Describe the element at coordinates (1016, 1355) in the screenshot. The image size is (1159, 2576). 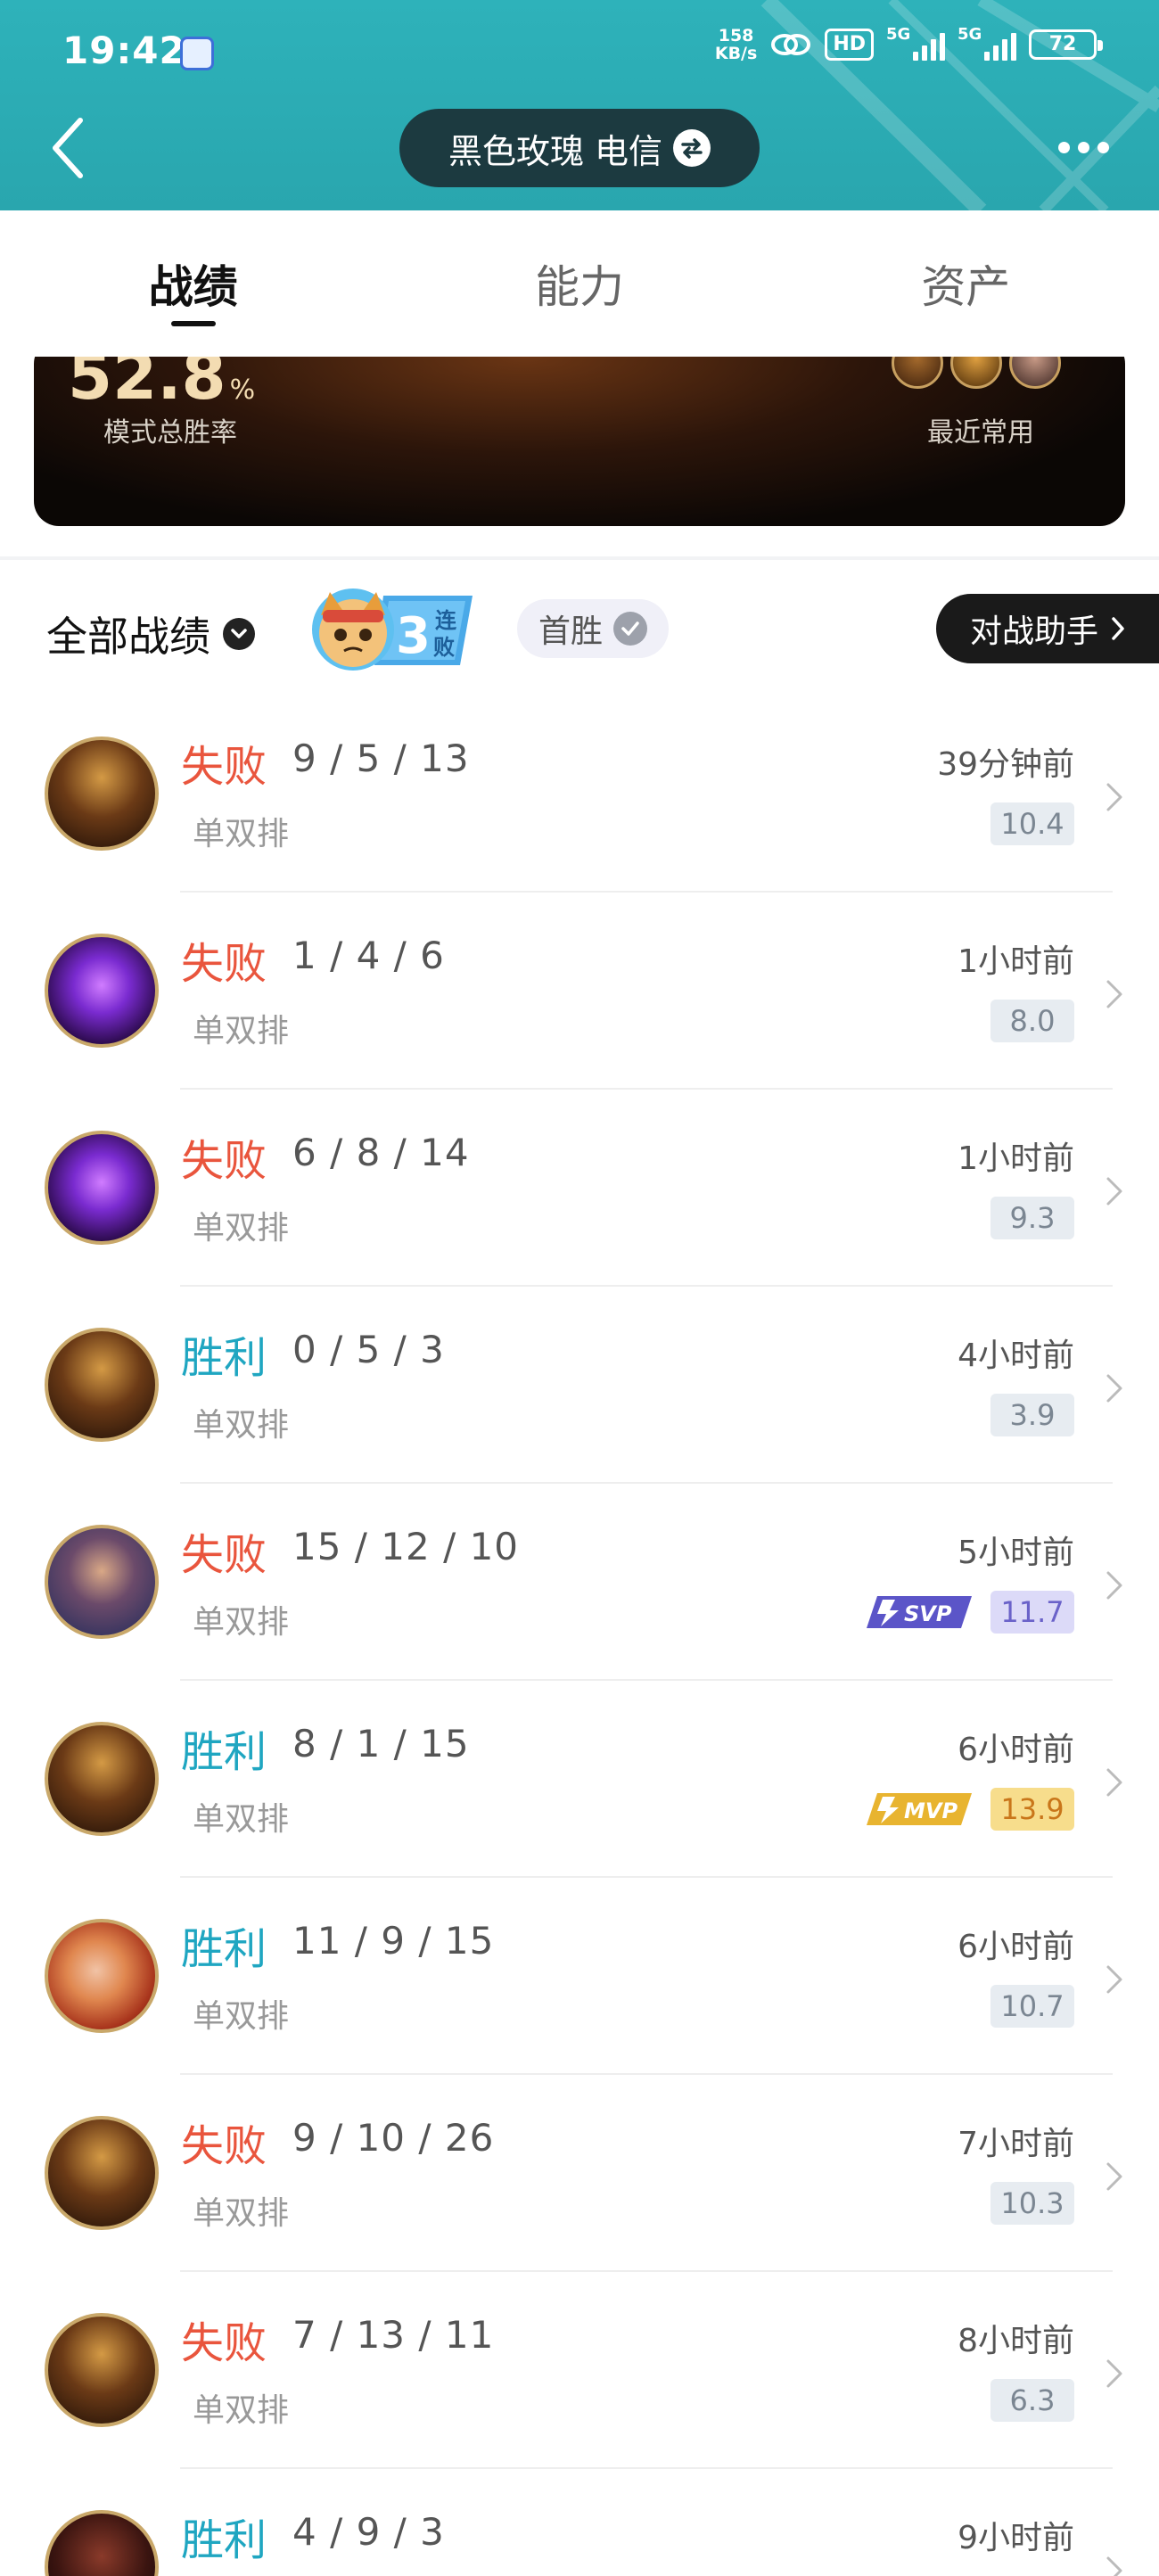
I see `match-time: 4小时前` at that location.